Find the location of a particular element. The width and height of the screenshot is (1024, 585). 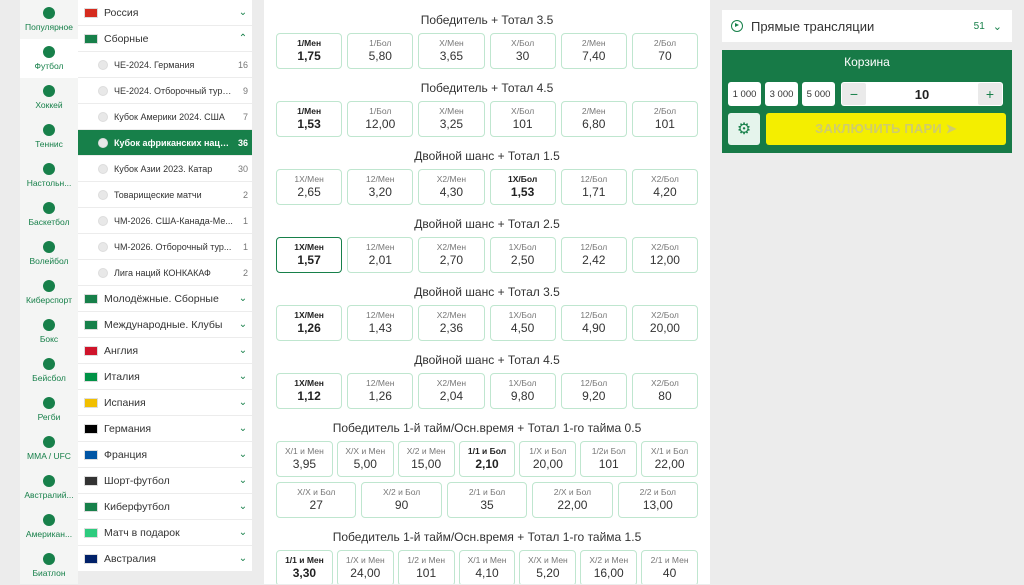

odd-button: 12/Бол 4,90 is located at coordinates (593, 323).